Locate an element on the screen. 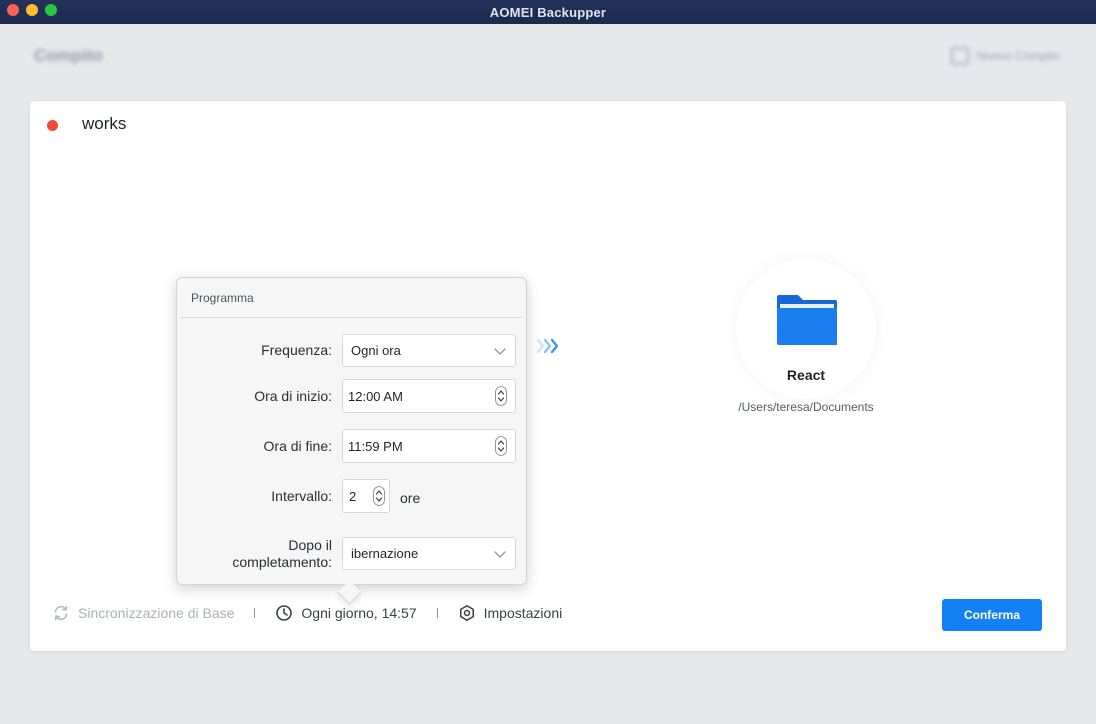 The height and width of the screenshot is (724, 1096). frequency-label: Frequenza: is located at coordinates (296, 350).